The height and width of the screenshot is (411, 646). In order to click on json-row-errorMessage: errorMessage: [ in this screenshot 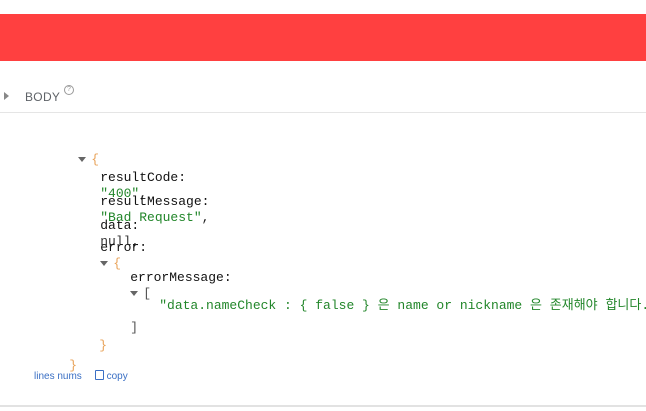, I will do `click(165, 277)`.